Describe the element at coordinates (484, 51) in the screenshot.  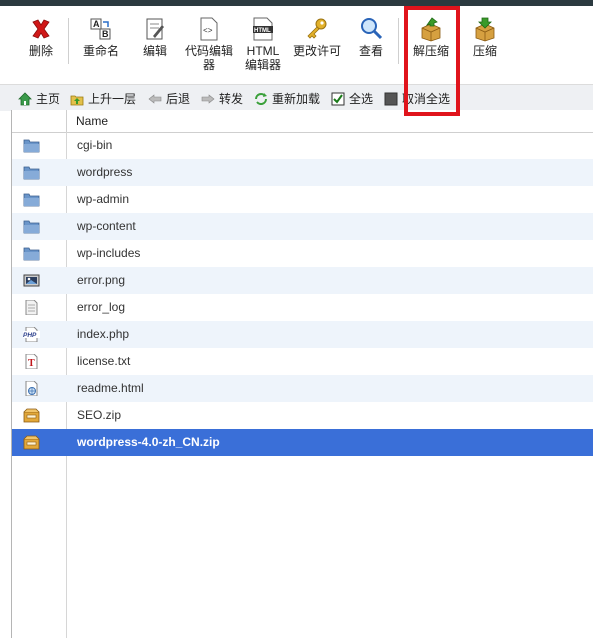
I see `compress-label: 压缩` at that location.